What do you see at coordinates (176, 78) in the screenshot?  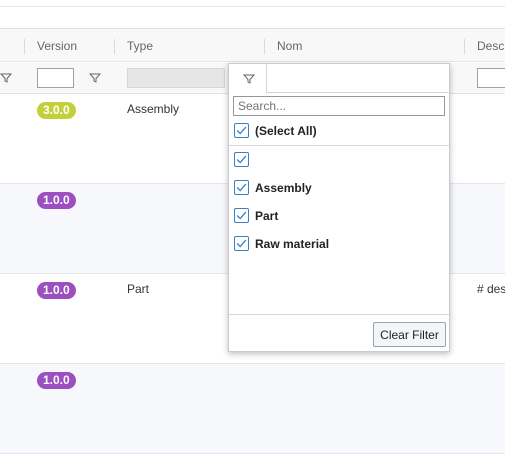 I see `type-filter-input` at bounding box center [176, 78].